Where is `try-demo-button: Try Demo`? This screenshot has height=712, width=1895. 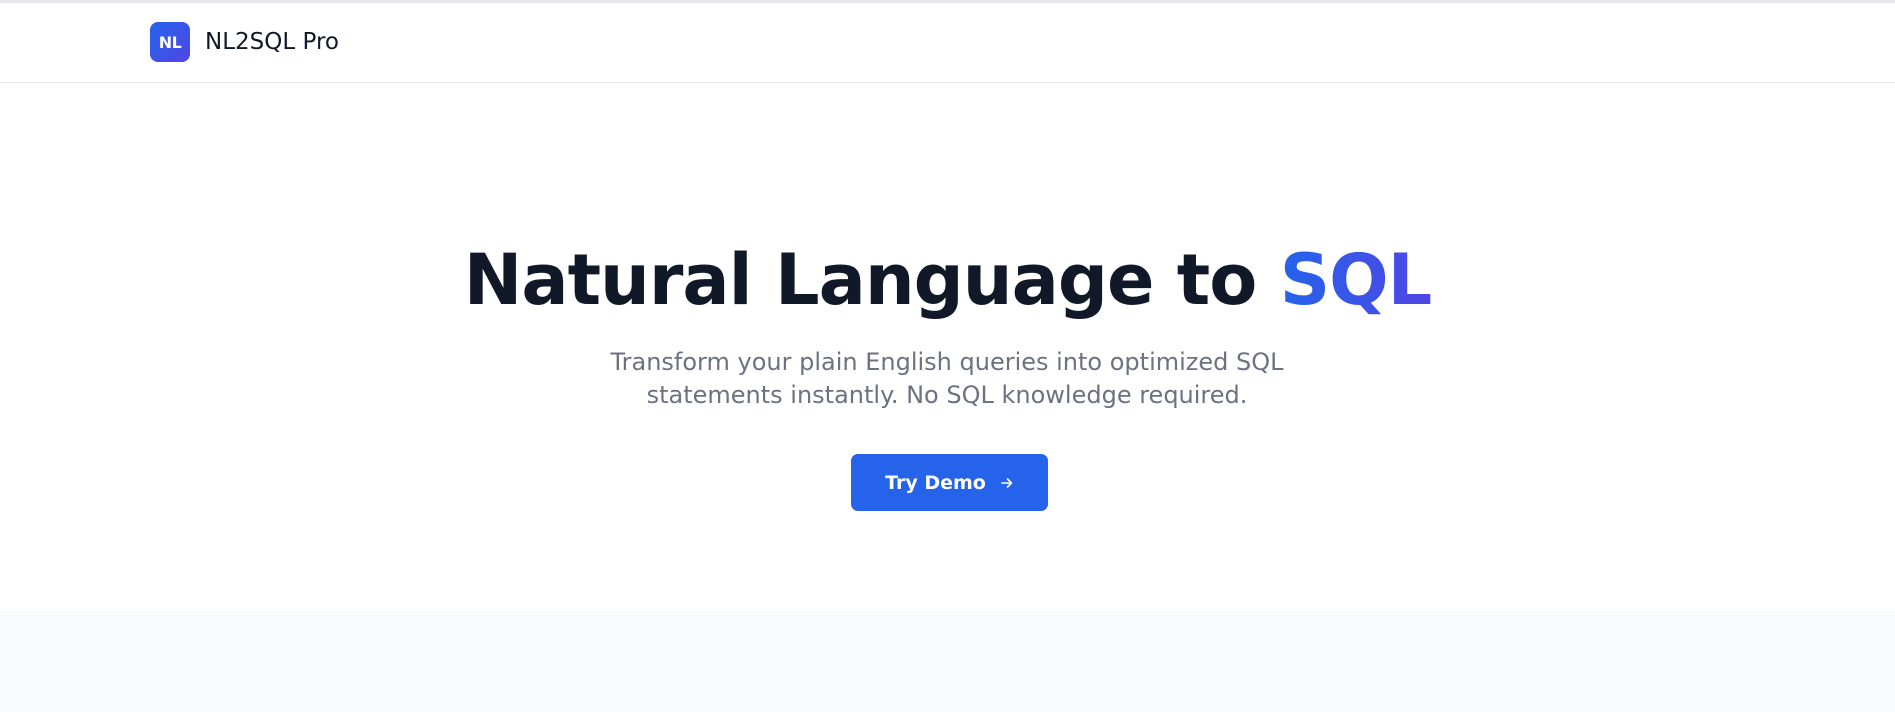 try-demo-button: Try Demo is located at coordinates (949, 482).